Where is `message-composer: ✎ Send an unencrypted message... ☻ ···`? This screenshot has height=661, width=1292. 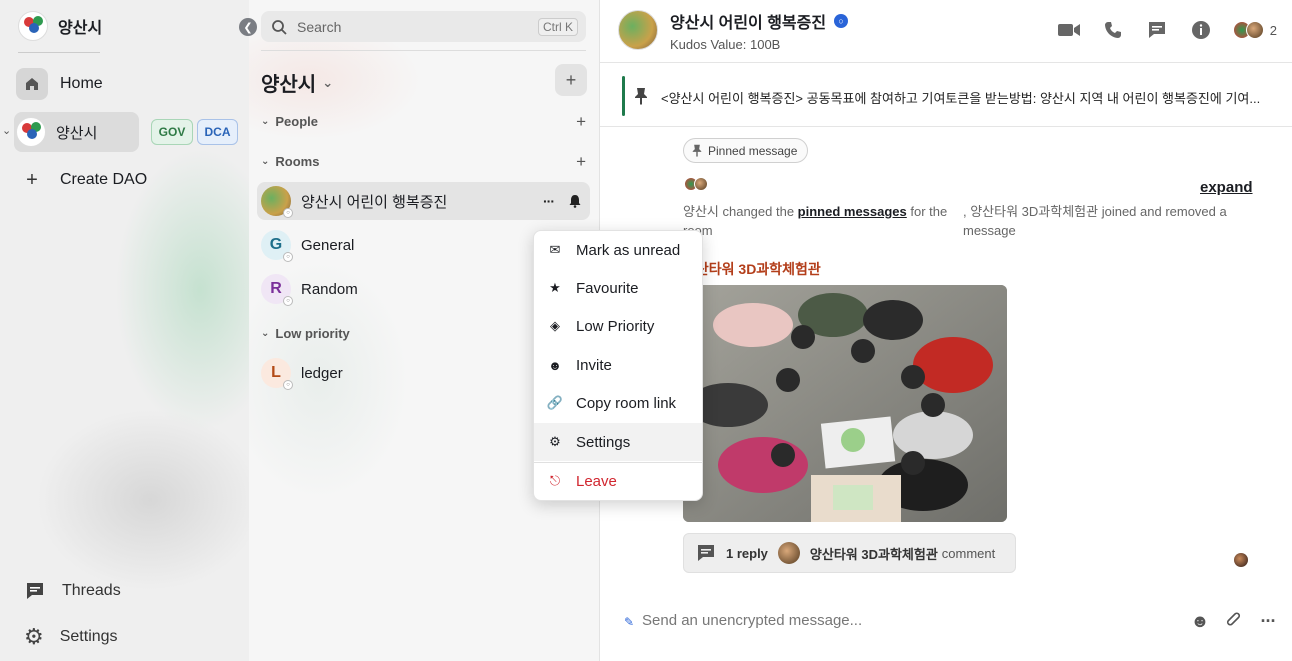
message-composer: ✎ Send an unencrypted message... ☻ ··· is located at coordinates (946, 621).